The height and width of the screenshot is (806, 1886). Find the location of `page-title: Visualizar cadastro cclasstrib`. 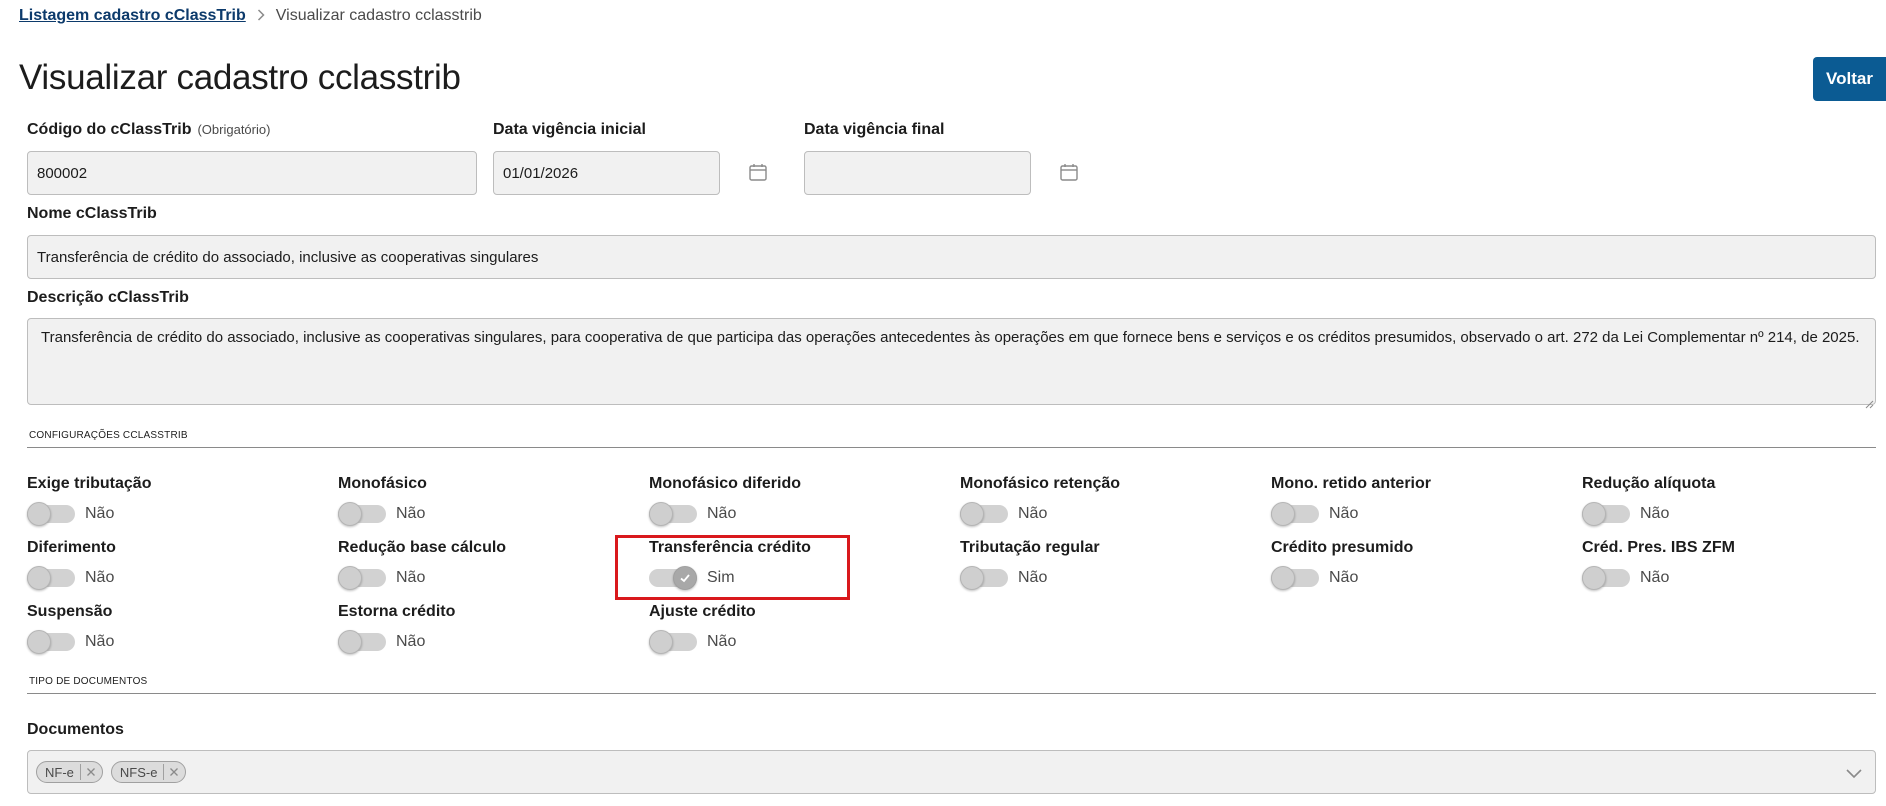

page-title: Visualizar cadastro cclasstrib is located at coordinates (240, 77).